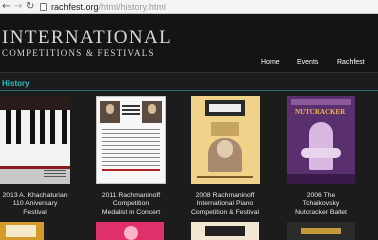 This screenshot has width=378, height=240. Describe the element at coordinates (18, 7) in the screenshot. I see `forward-arrow-icon: →` at that location.